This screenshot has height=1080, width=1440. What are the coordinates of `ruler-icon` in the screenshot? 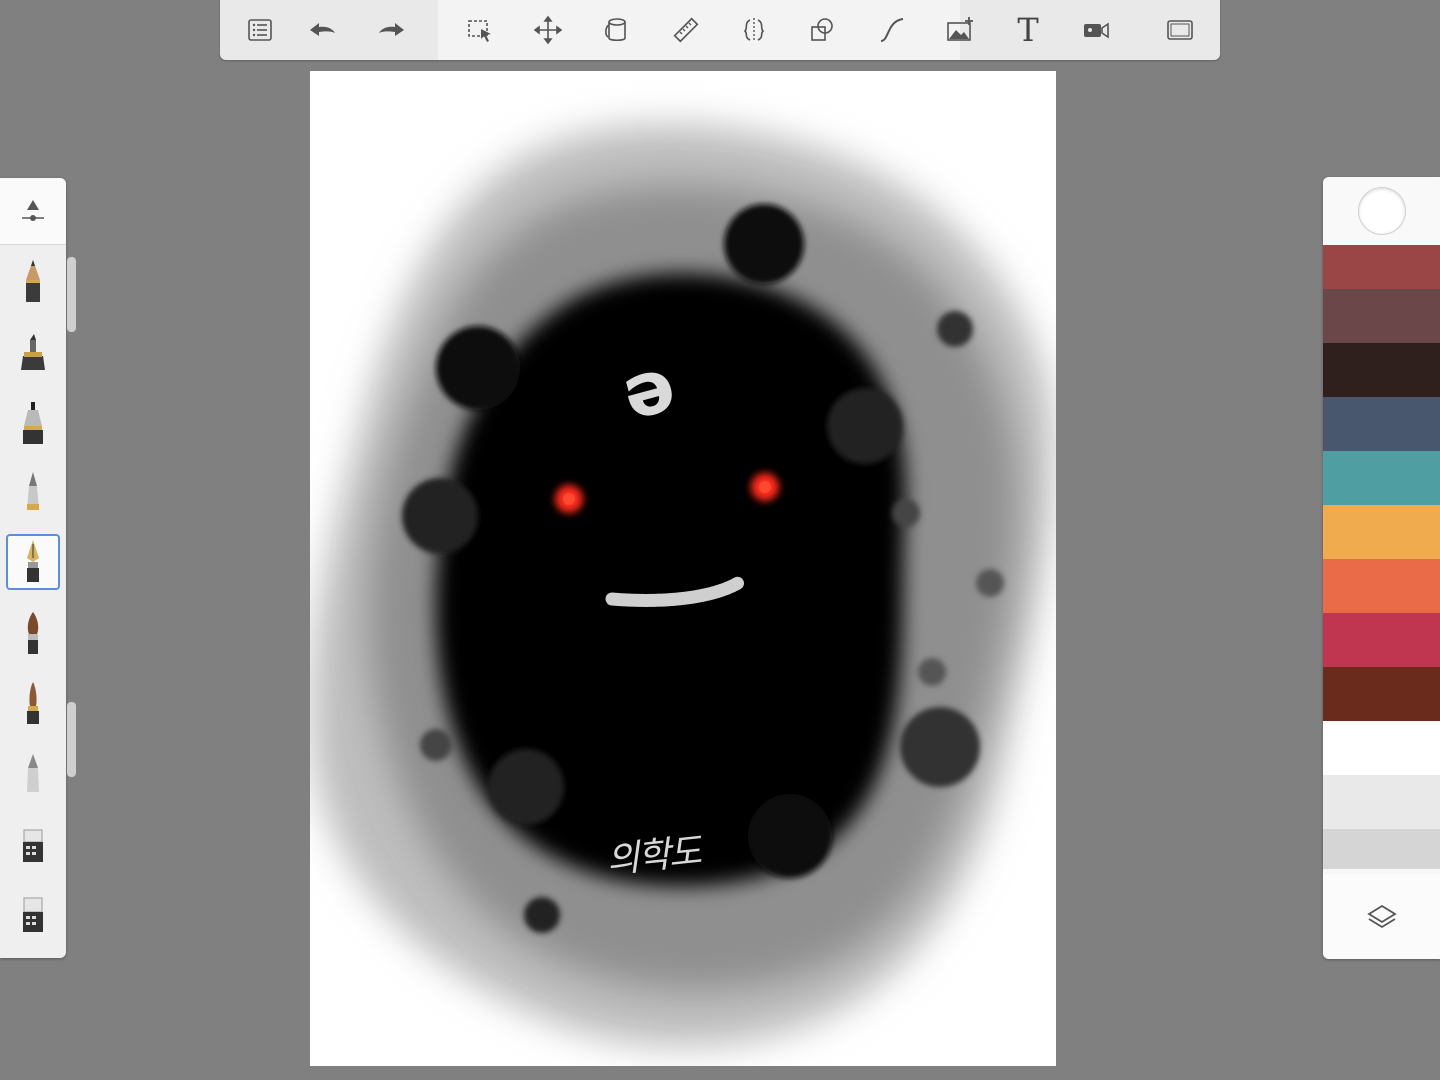 It's located at (686, 30).